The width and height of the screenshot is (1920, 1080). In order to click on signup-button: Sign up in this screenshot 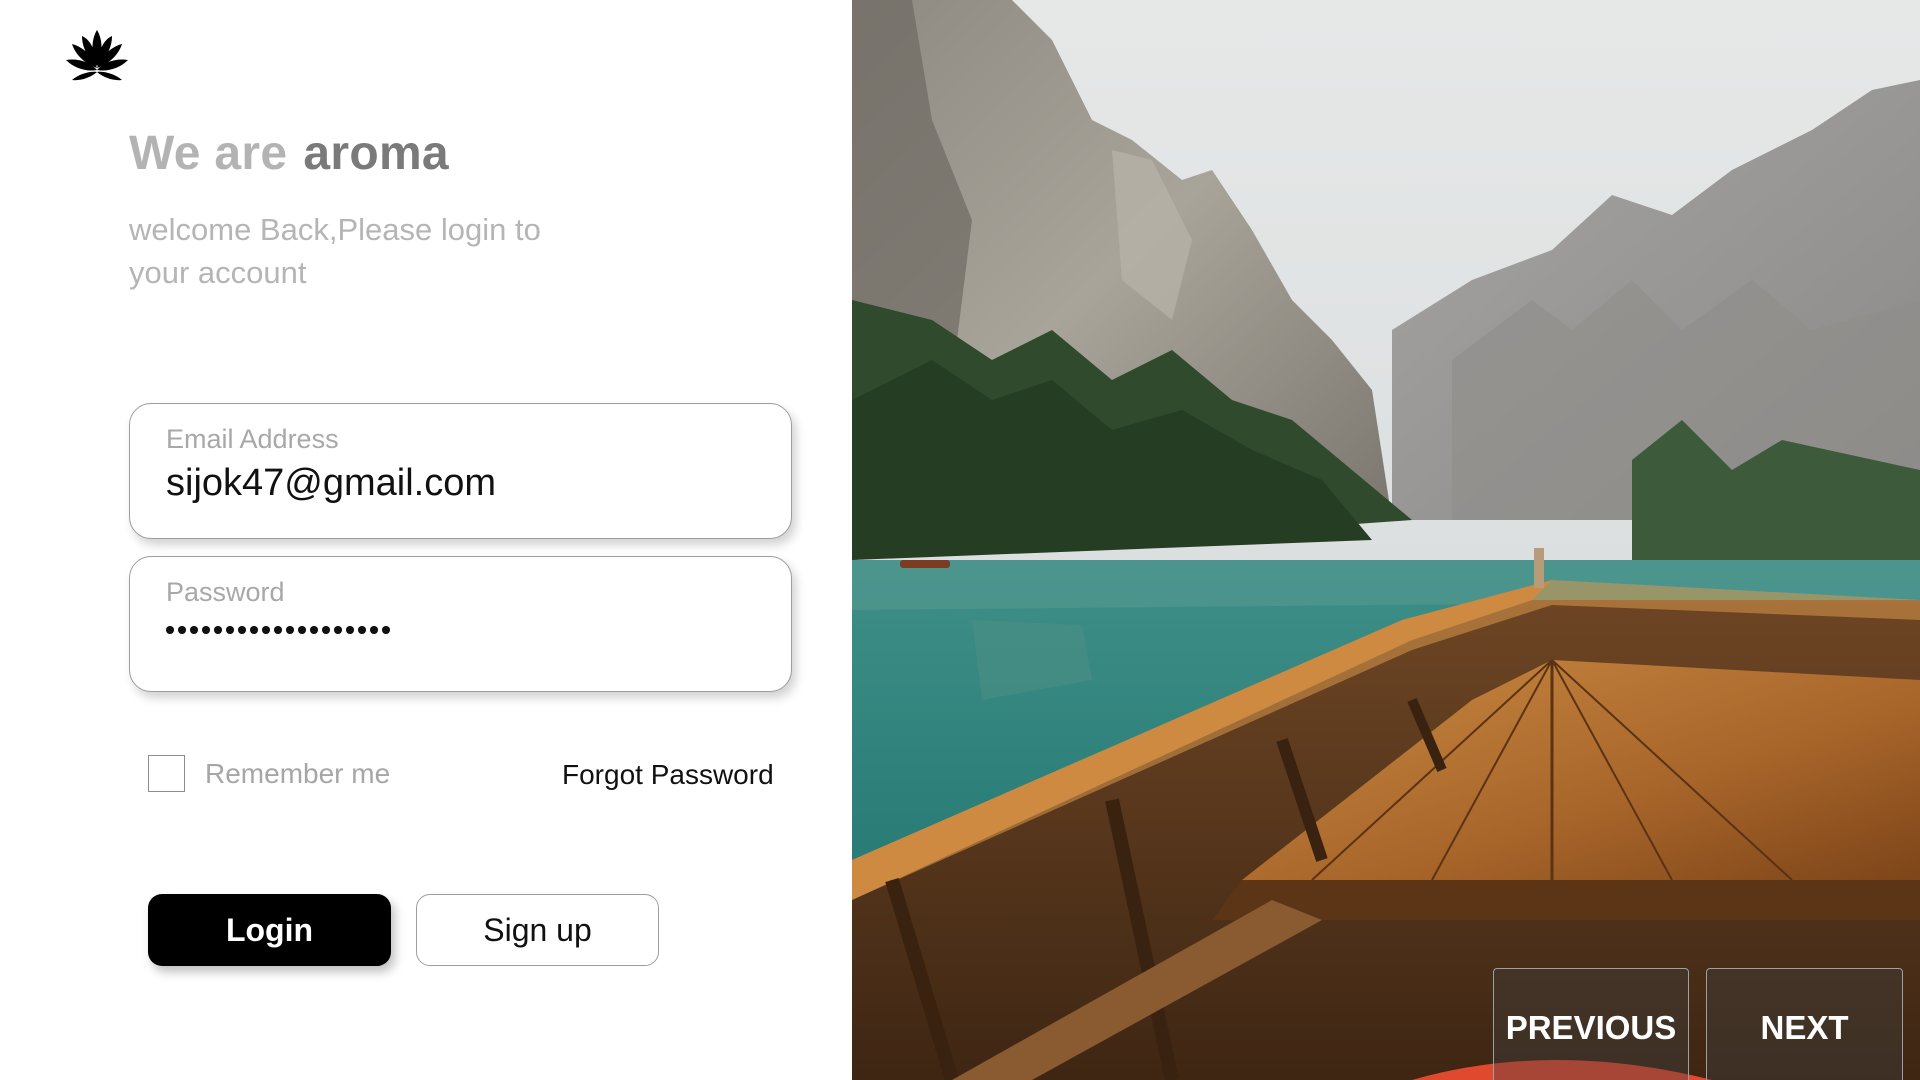, I will do `click(537, 930)`.